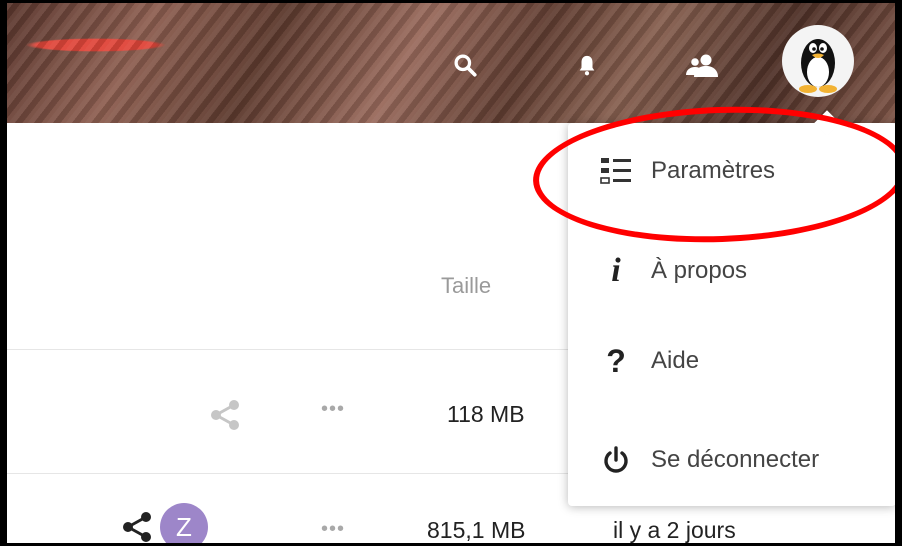  What do you see at coordinates (731, 361) in the screenshot?
I see `menu-item-help: ? Aide` at bounding box center [731, 361].